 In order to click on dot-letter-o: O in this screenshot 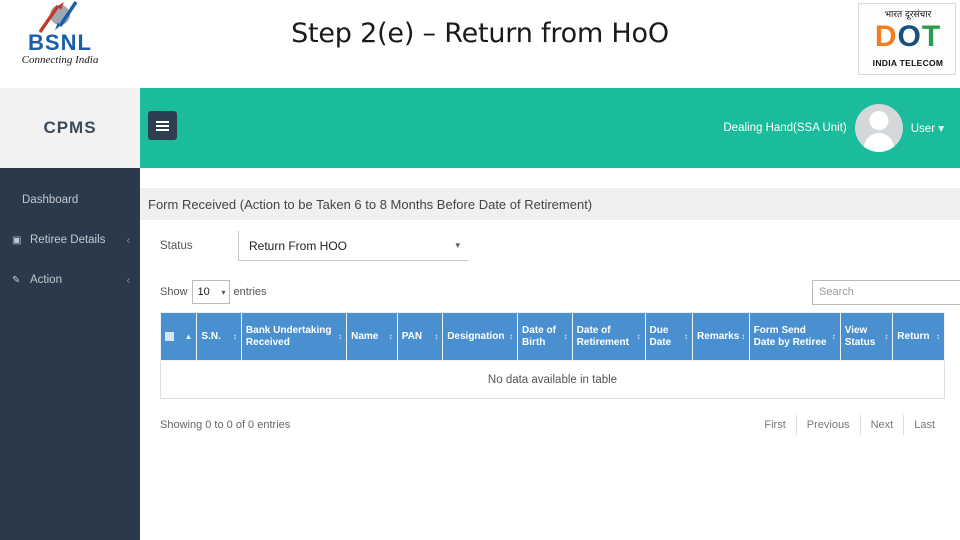, I will do `click(909, 36)`.